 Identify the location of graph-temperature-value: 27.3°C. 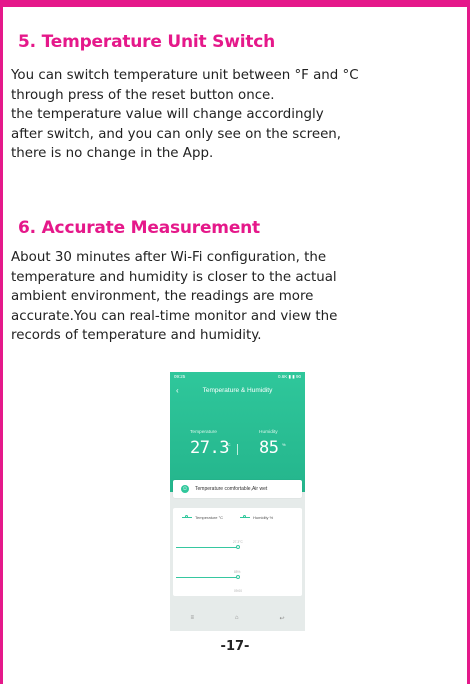
(238, 542).